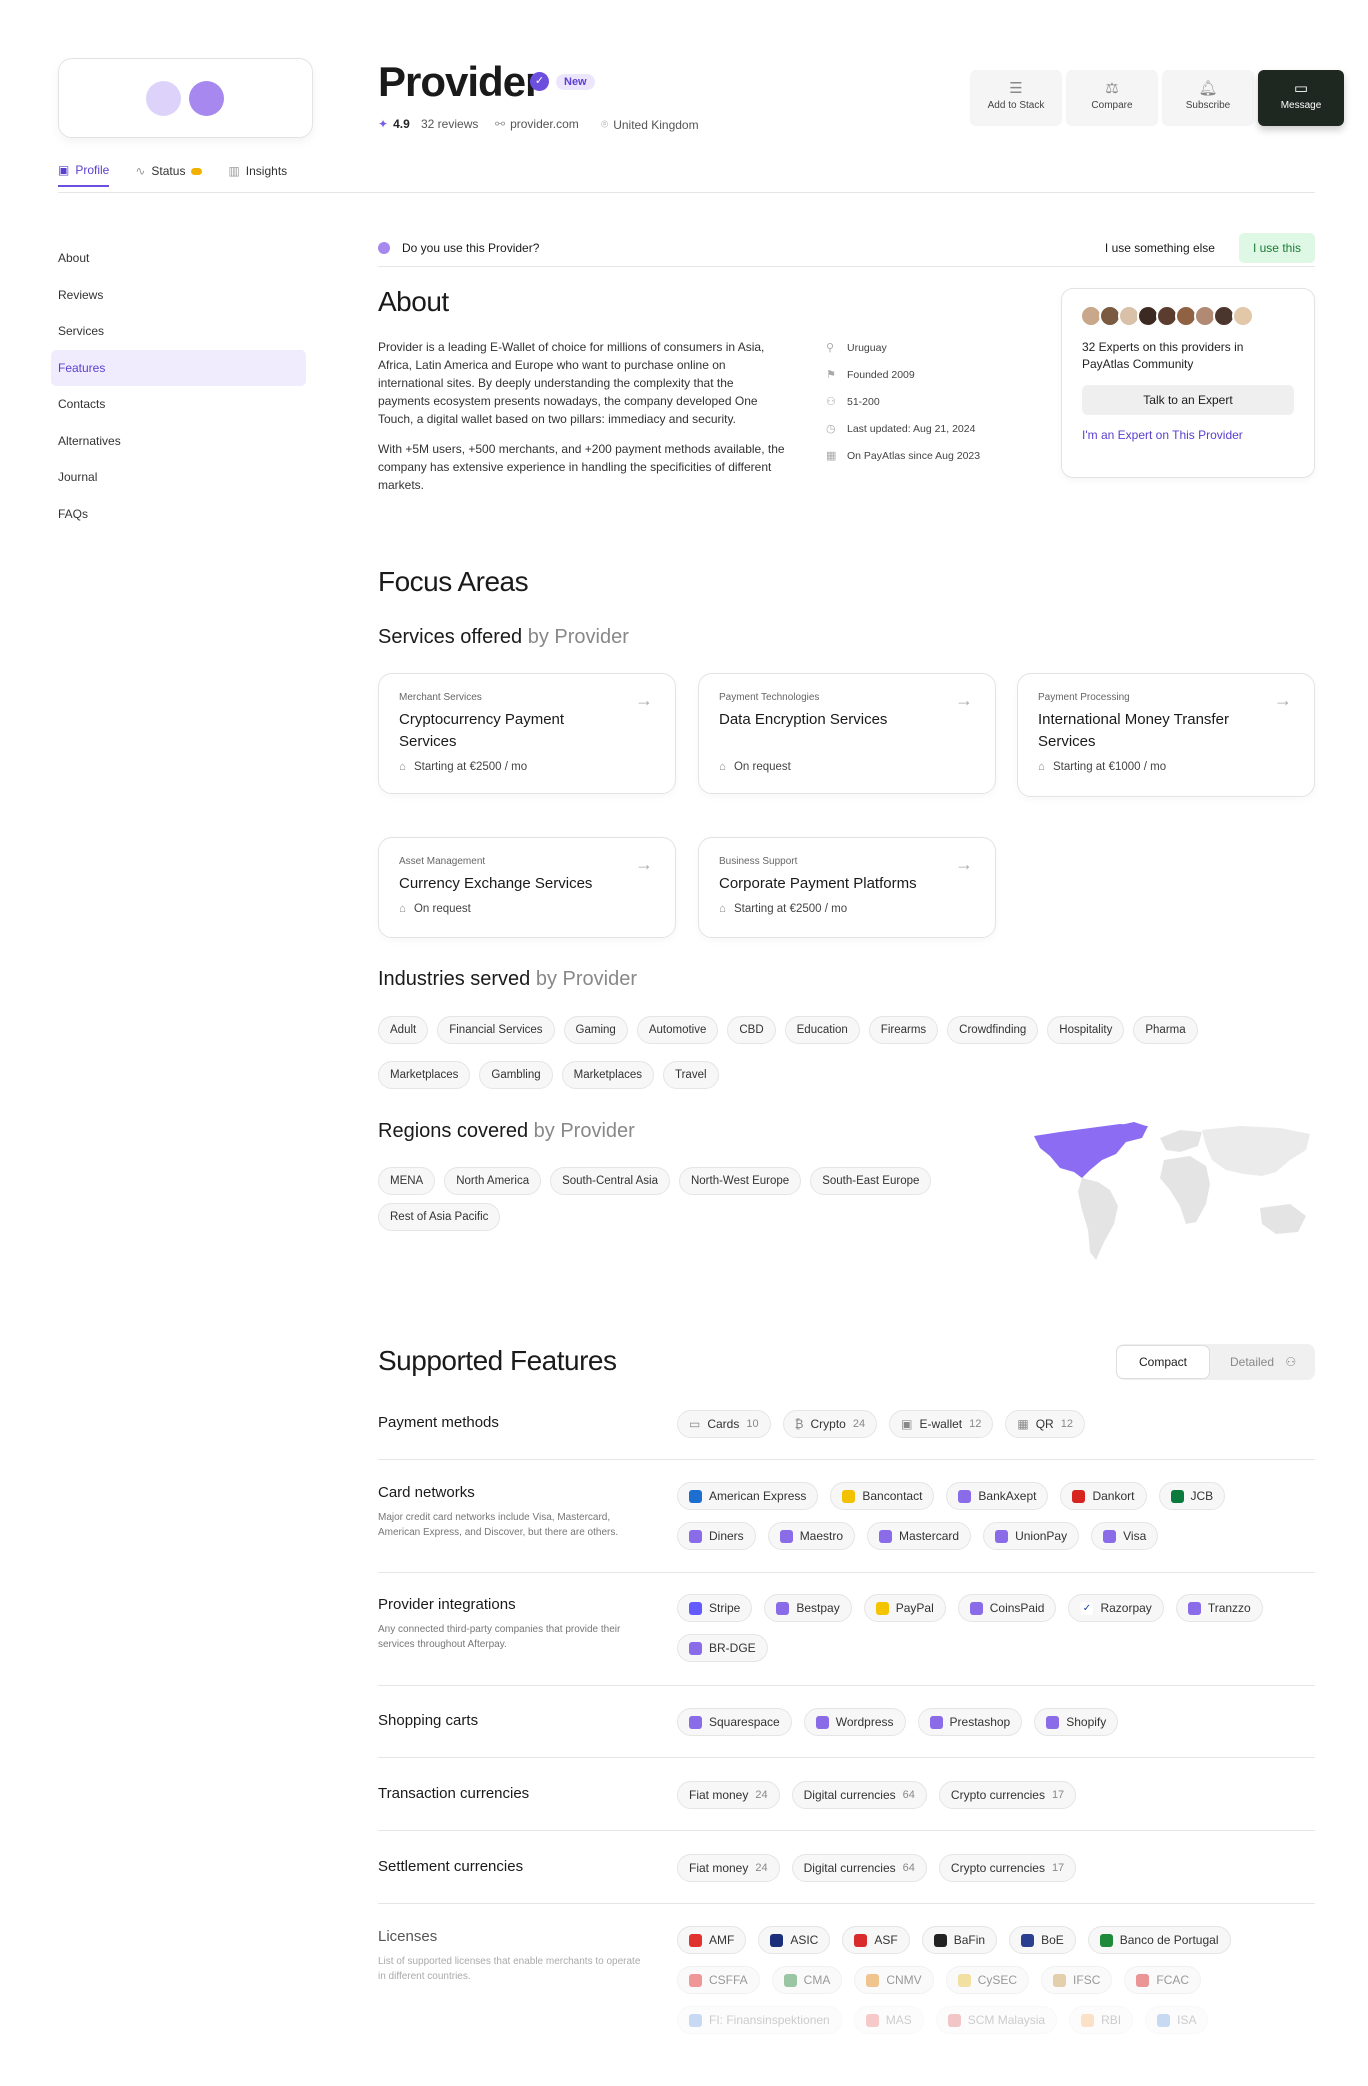 The image size is (1368, 2086). What do you see at coordinates (1116, 1608) in the screenshot?
I see `integration-chip: ✓ Razorpay` at bounding box center [1116, 1608].